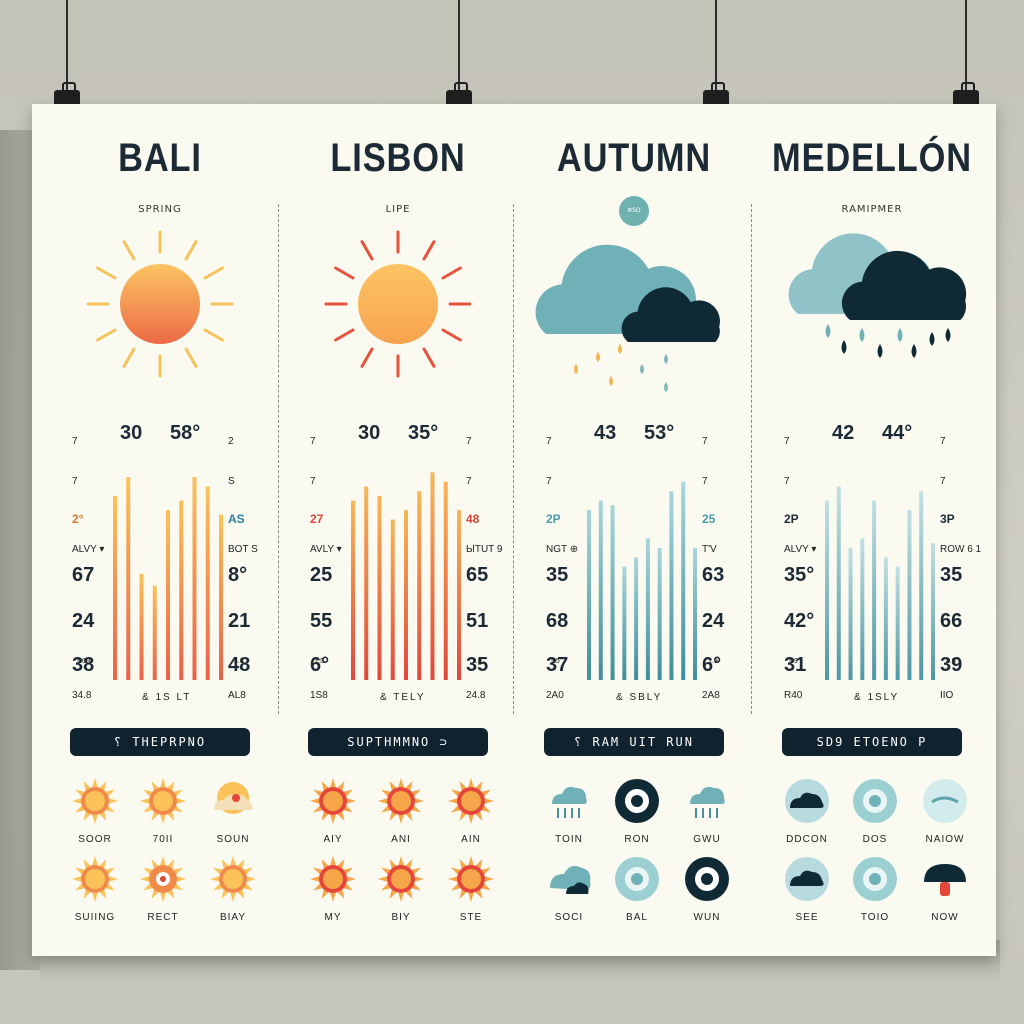 The image size is (1024, 1024). I want to click on forecast-pill-button: ⸮ RAM UIT RUN, so click(634, 742).